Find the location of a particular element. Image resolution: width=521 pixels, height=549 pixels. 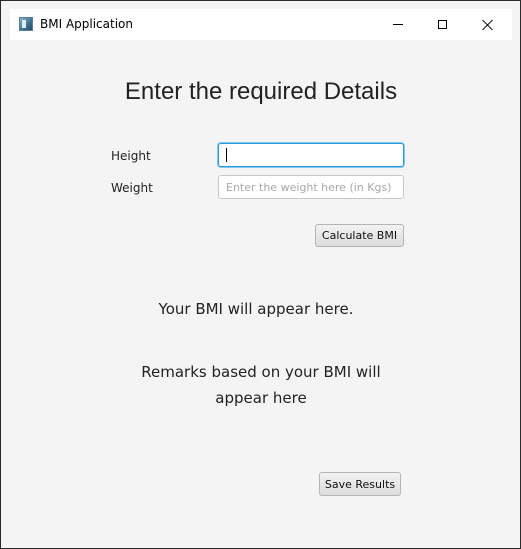

weight-input is located at coordinates (311, 187).